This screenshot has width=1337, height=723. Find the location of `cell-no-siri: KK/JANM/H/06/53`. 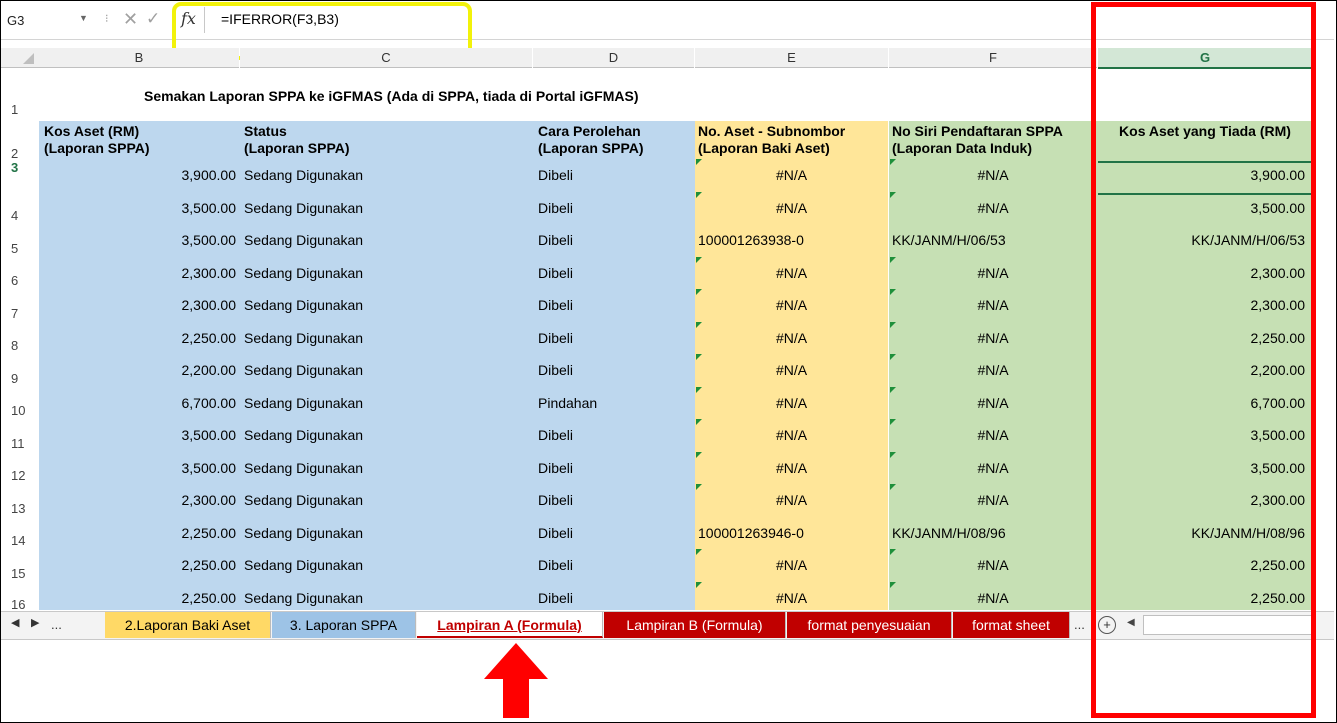

cell-no-siri: KK/JANM/H/06/53 is located at coordinates (994, 241).